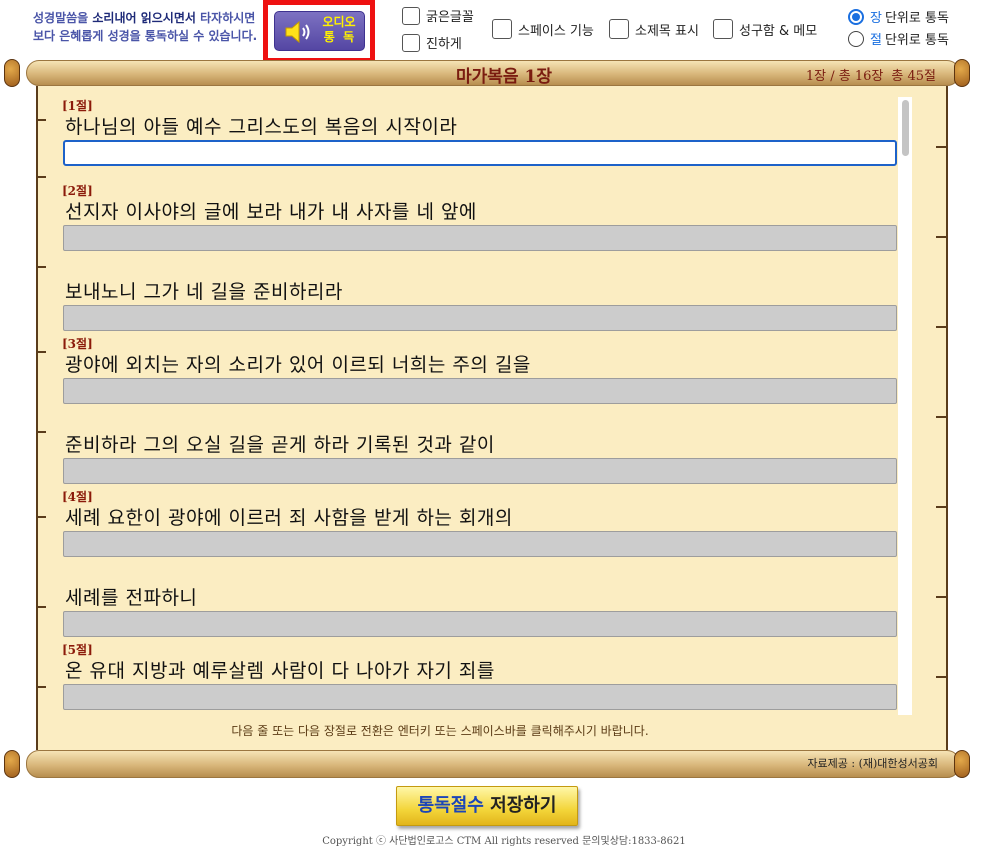 The width and height of the screenshot is (1008, 848). What do you see at coordinates (856, 16) in the screenshot?
I see `chapter-mode-dot` at bounding box center [856, 16].